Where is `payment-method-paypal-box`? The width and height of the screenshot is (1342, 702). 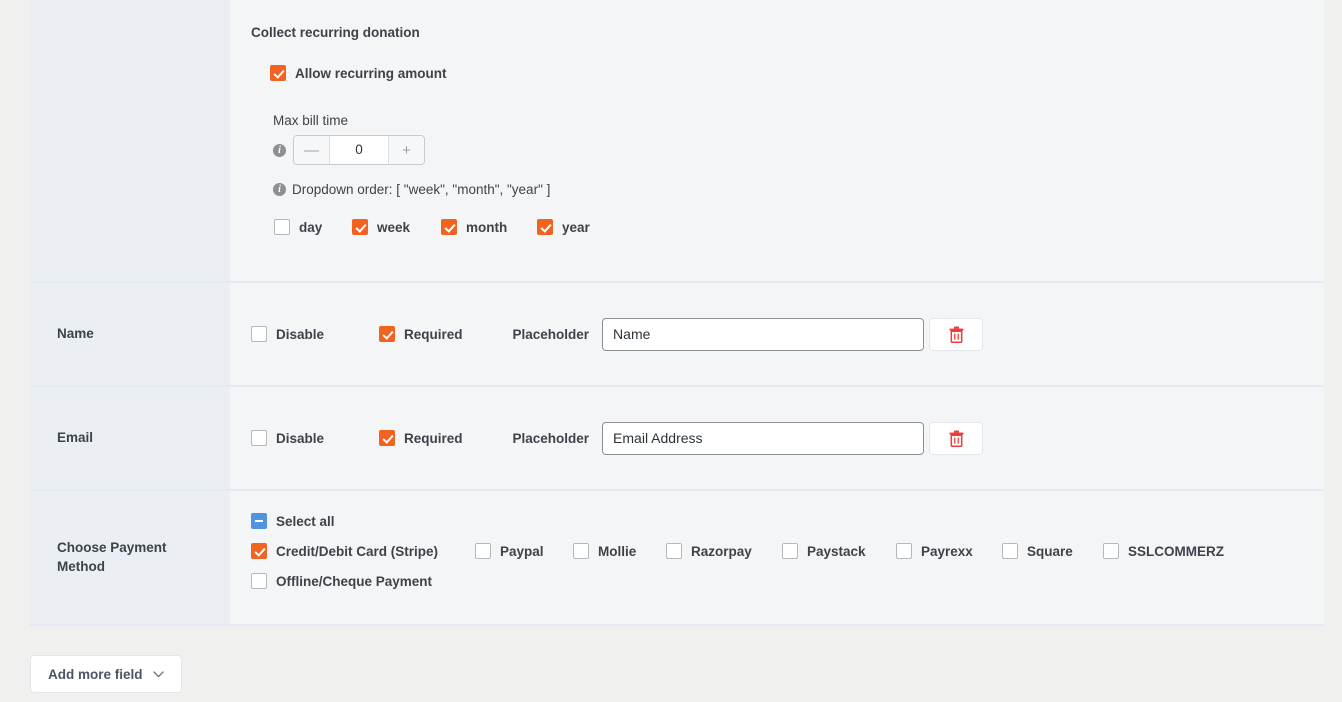 payment-method-paypal-box is located at coordinates (483, 551).